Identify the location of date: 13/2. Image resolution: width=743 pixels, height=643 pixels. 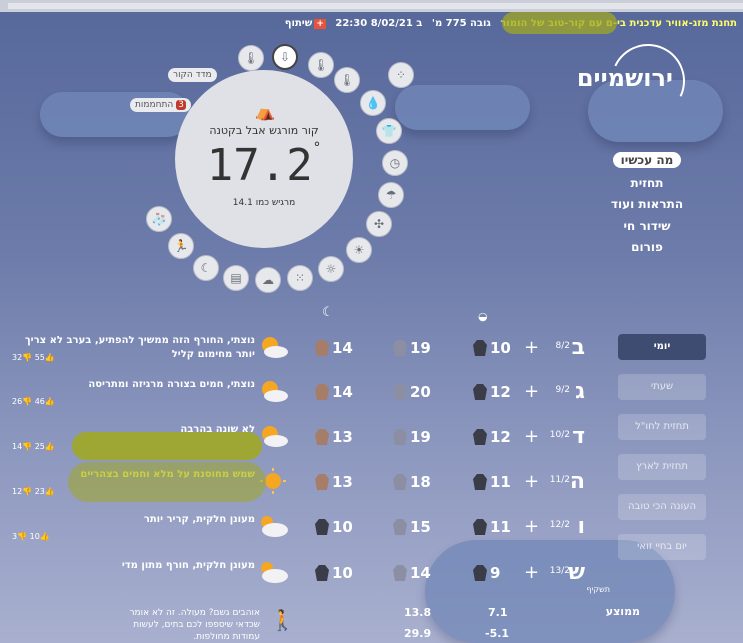
(559, 571).